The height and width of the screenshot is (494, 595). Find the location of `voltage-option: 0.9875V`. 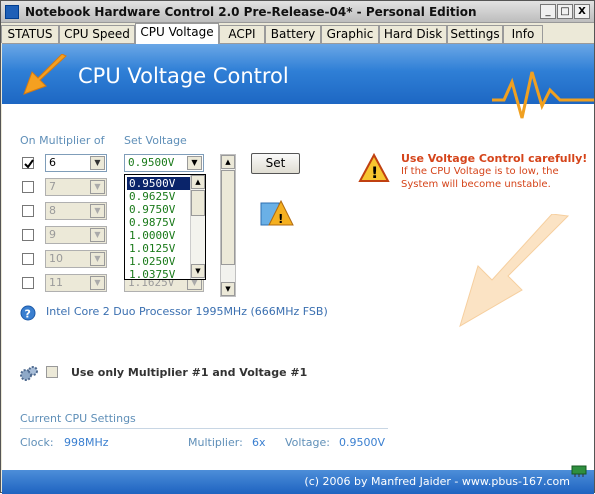

voltage-option: 0.9875V is located at coordinates (159, 222).